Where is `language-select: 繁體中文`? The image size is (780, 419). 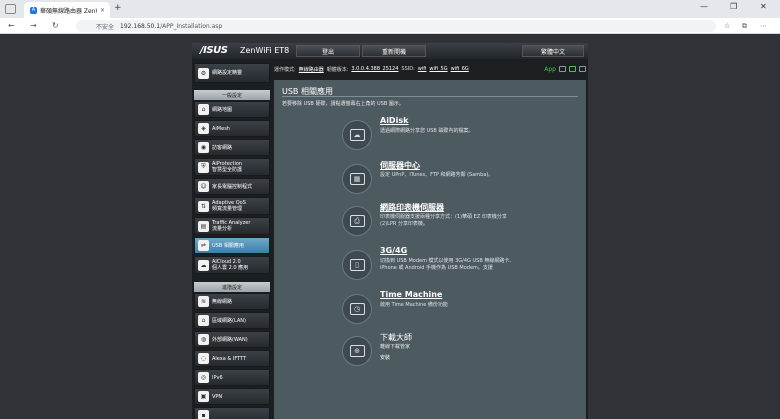 language-select: 繁體中文 is located at coordinates (553, 51).